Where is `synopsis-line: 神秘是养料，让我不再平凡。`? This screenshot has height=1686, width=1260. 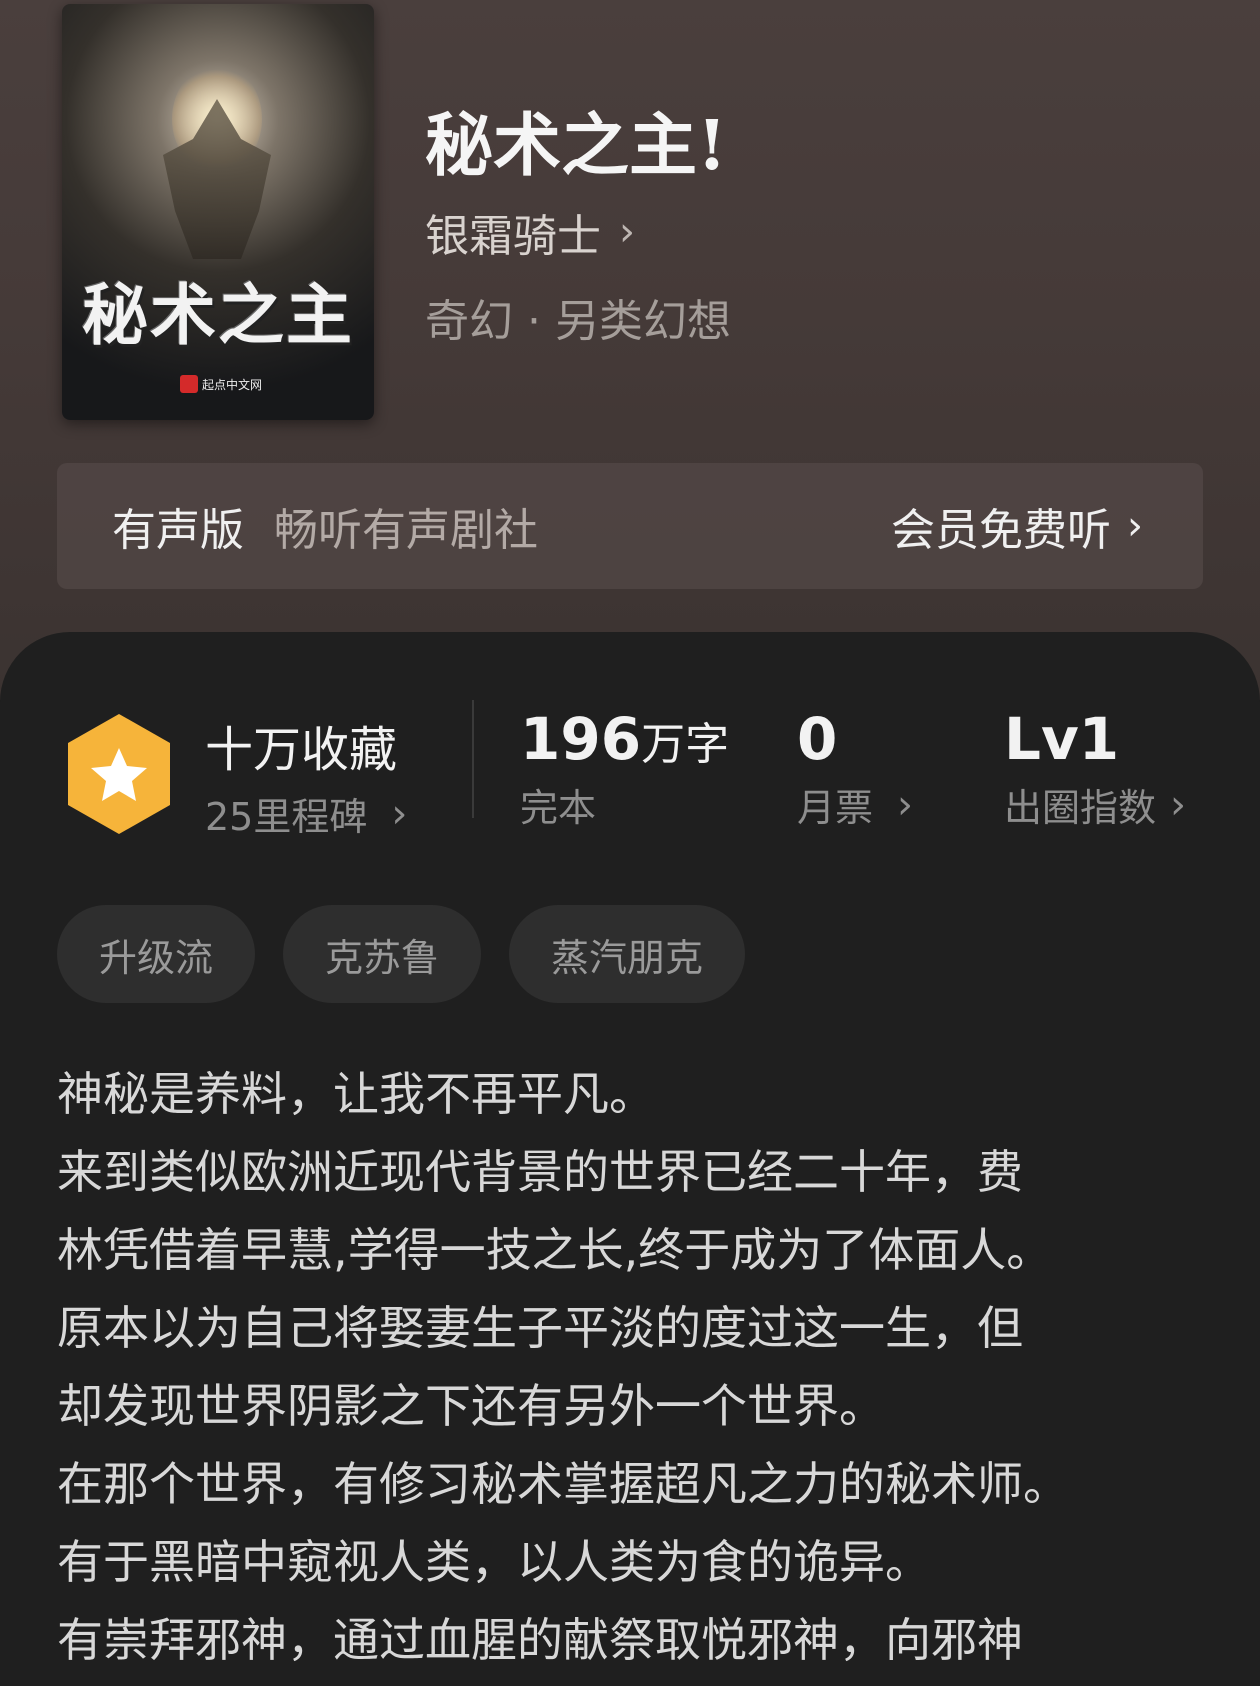
synopsis-line: 神秘是养料，让我不再平凡。 is located at coordinates (356, 1094).